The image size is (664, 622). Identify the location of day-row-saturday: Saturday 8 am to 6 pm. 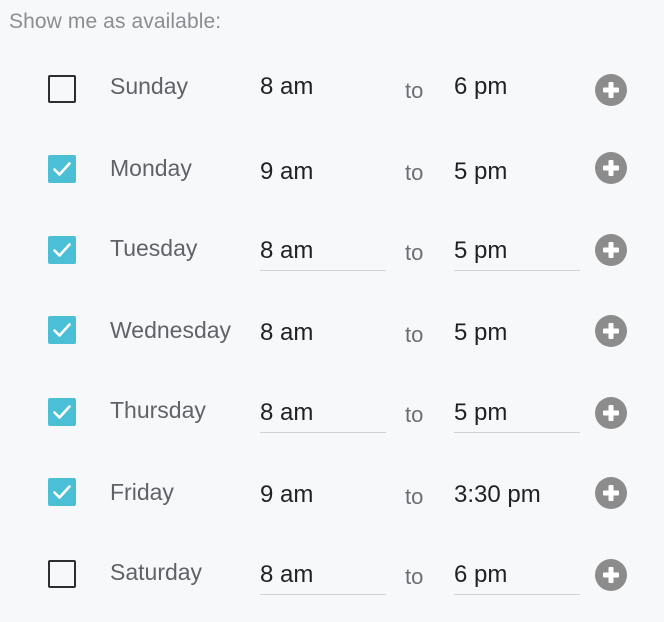
(332, 574).